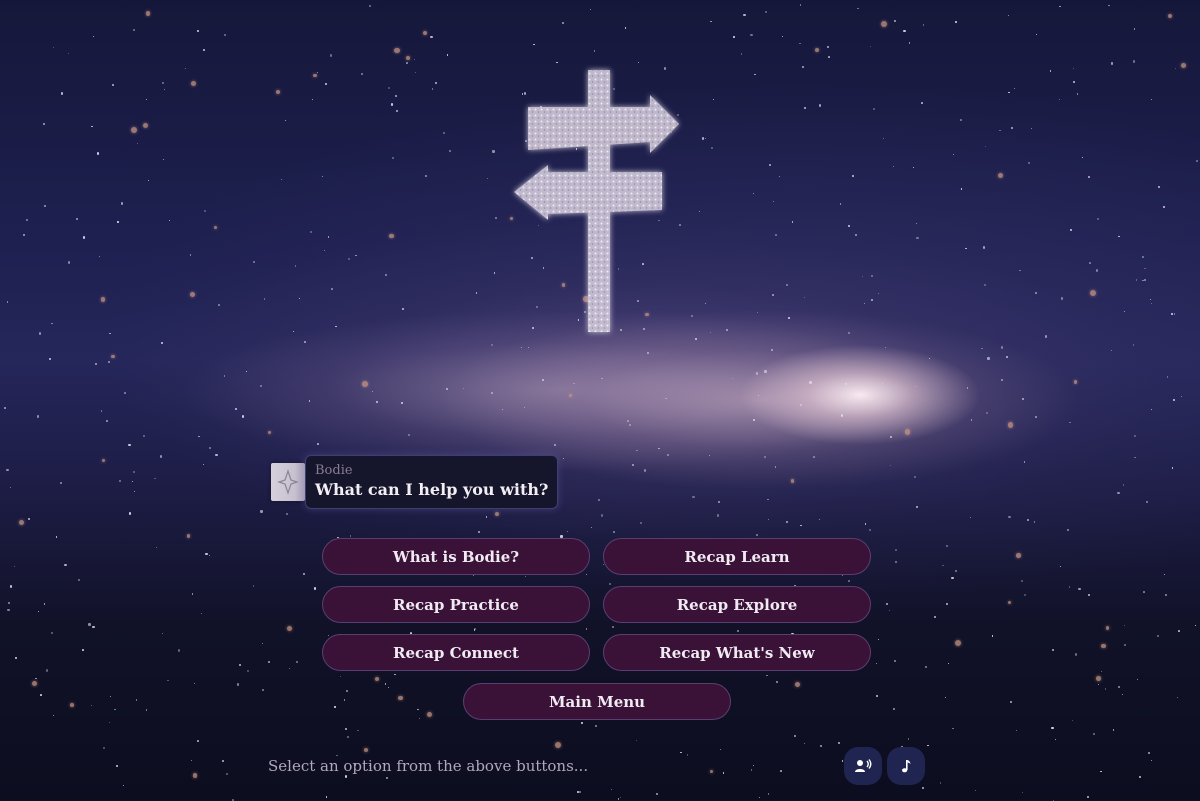 The width and height of the screenshot is (1200, 801). What do you see at coordinates (863, 766) in the screenshot?
I see `voice-toggle-button` at bounding box center [863, 766].